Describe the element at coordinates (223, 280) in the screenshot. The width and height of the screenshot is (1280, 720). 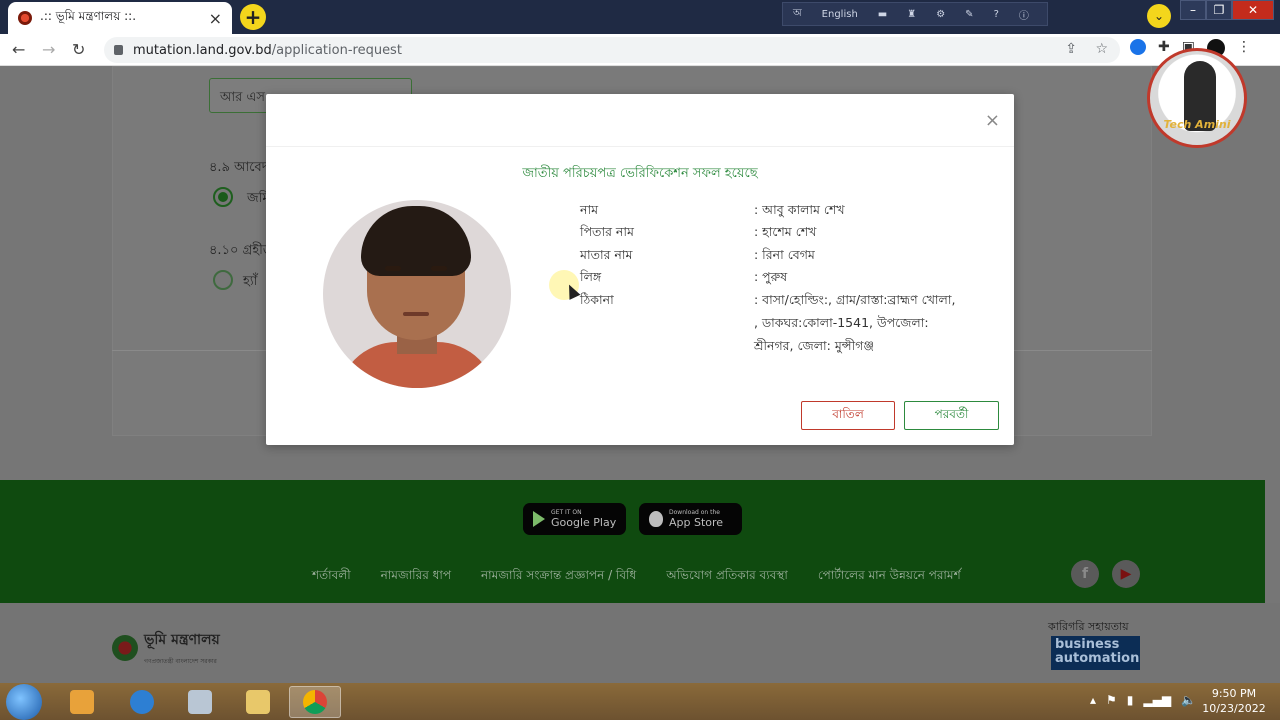
I see `q410-radio-yes` at that location.